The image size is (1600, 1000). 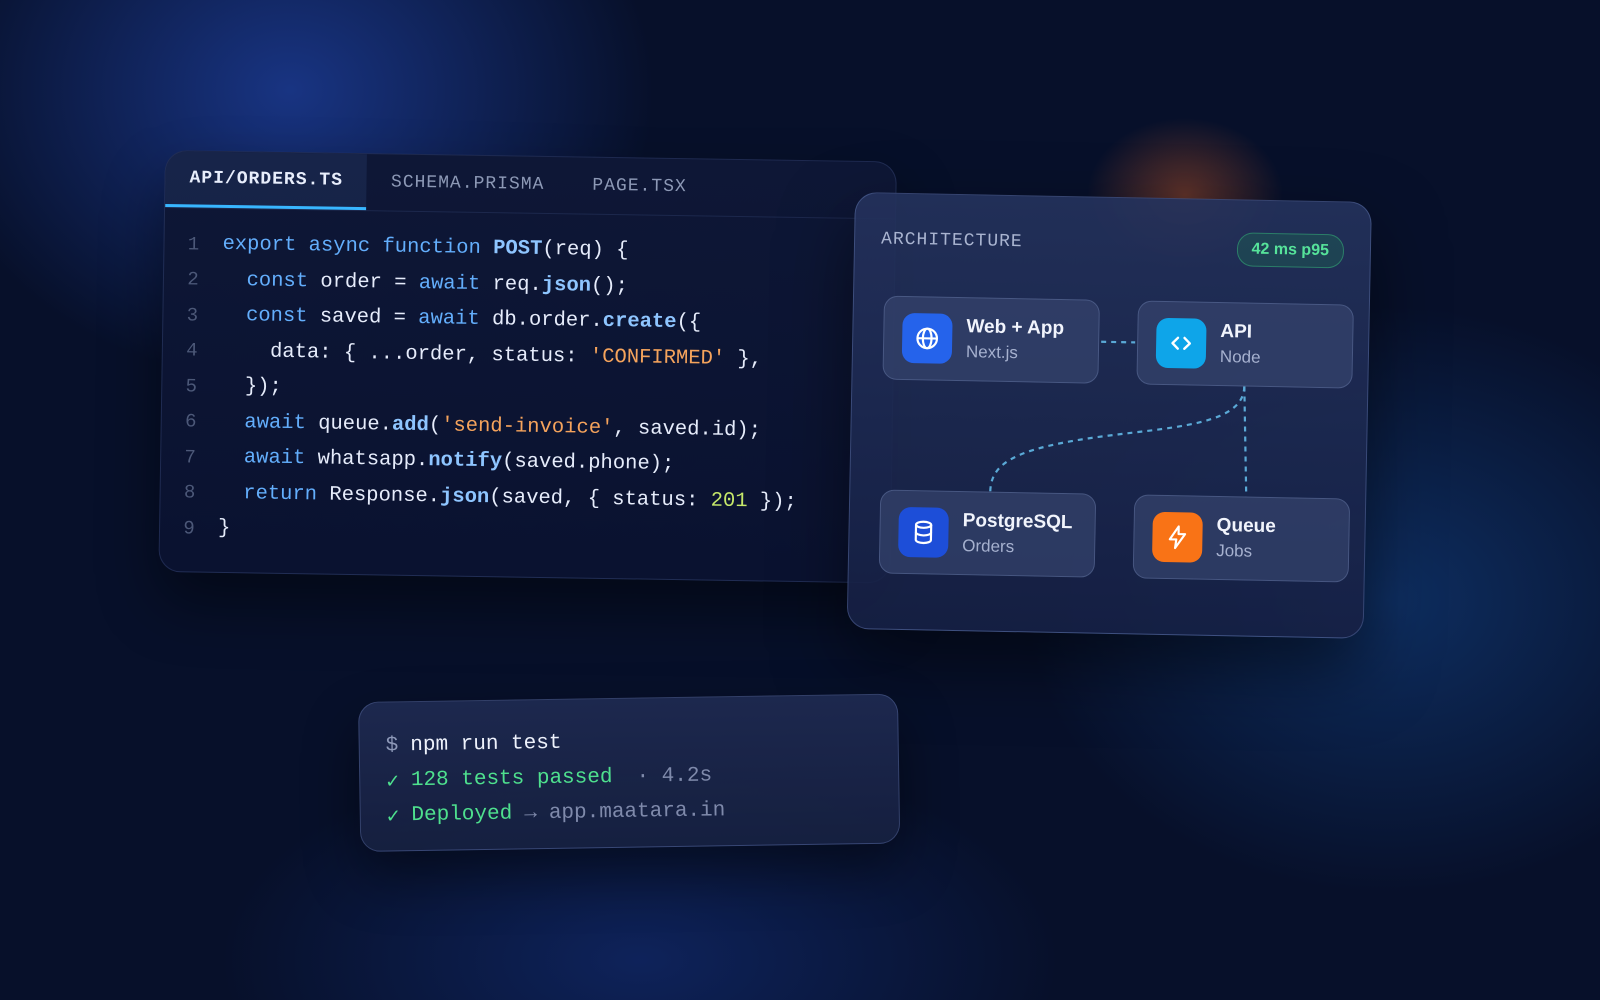 I want to click on code-text: export async function POST(req) {, so click(x=425, y=247).